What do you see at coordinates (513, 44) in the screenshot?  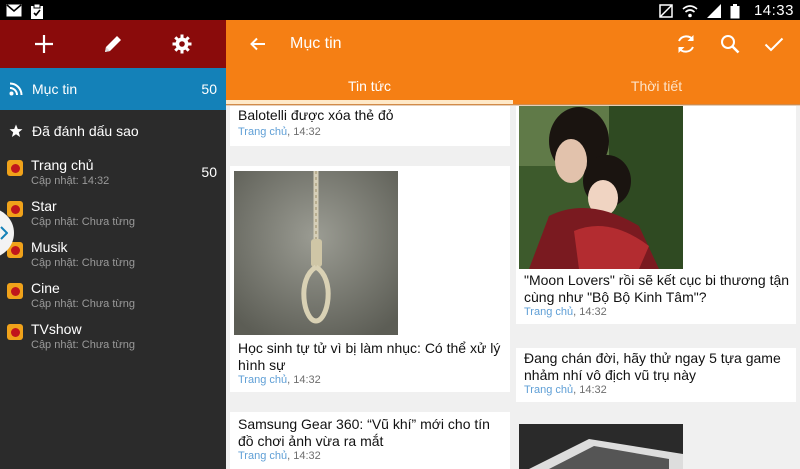 I see `app-bar: Mục tin` at bounding box center [513, 44].